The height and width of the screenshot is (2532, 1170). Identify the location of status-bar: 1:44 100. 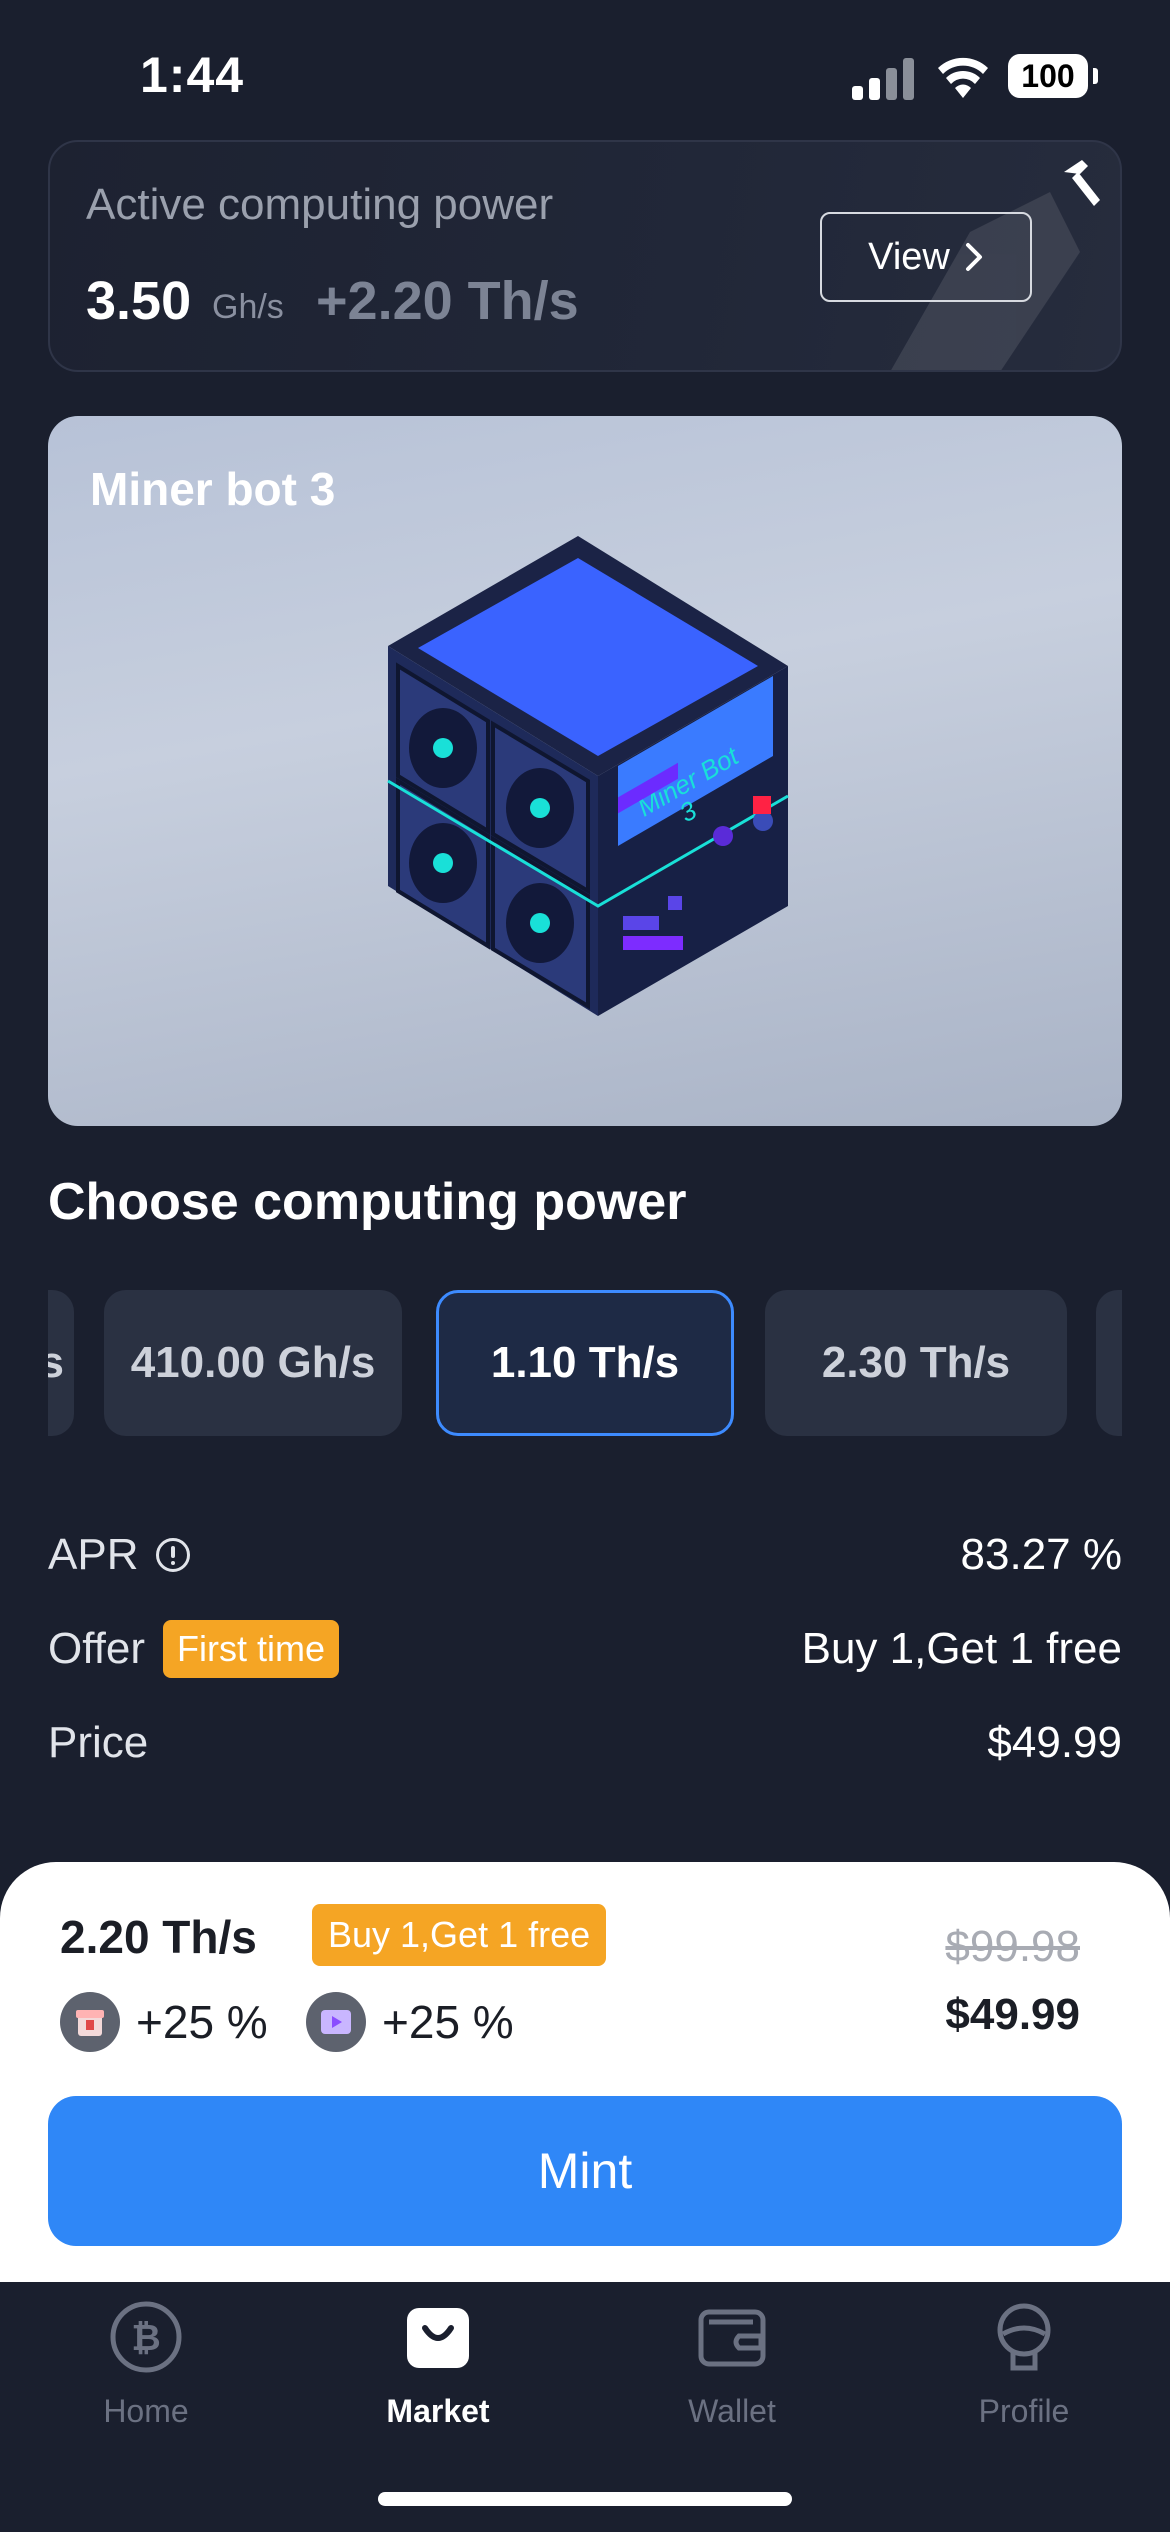
(585, 70).